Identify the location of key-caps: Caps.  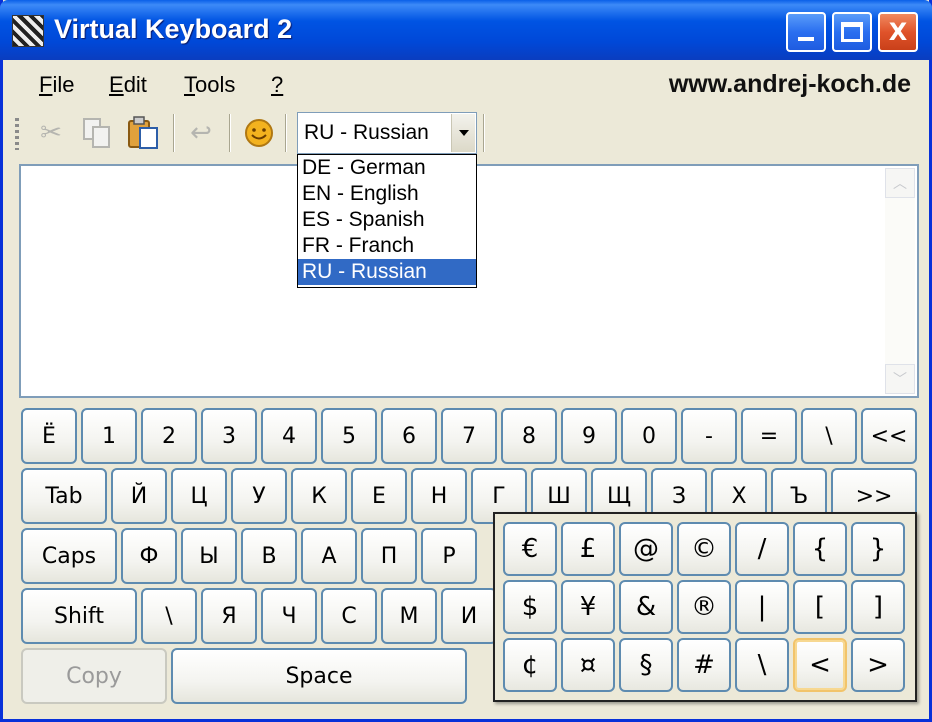
(69, 556).